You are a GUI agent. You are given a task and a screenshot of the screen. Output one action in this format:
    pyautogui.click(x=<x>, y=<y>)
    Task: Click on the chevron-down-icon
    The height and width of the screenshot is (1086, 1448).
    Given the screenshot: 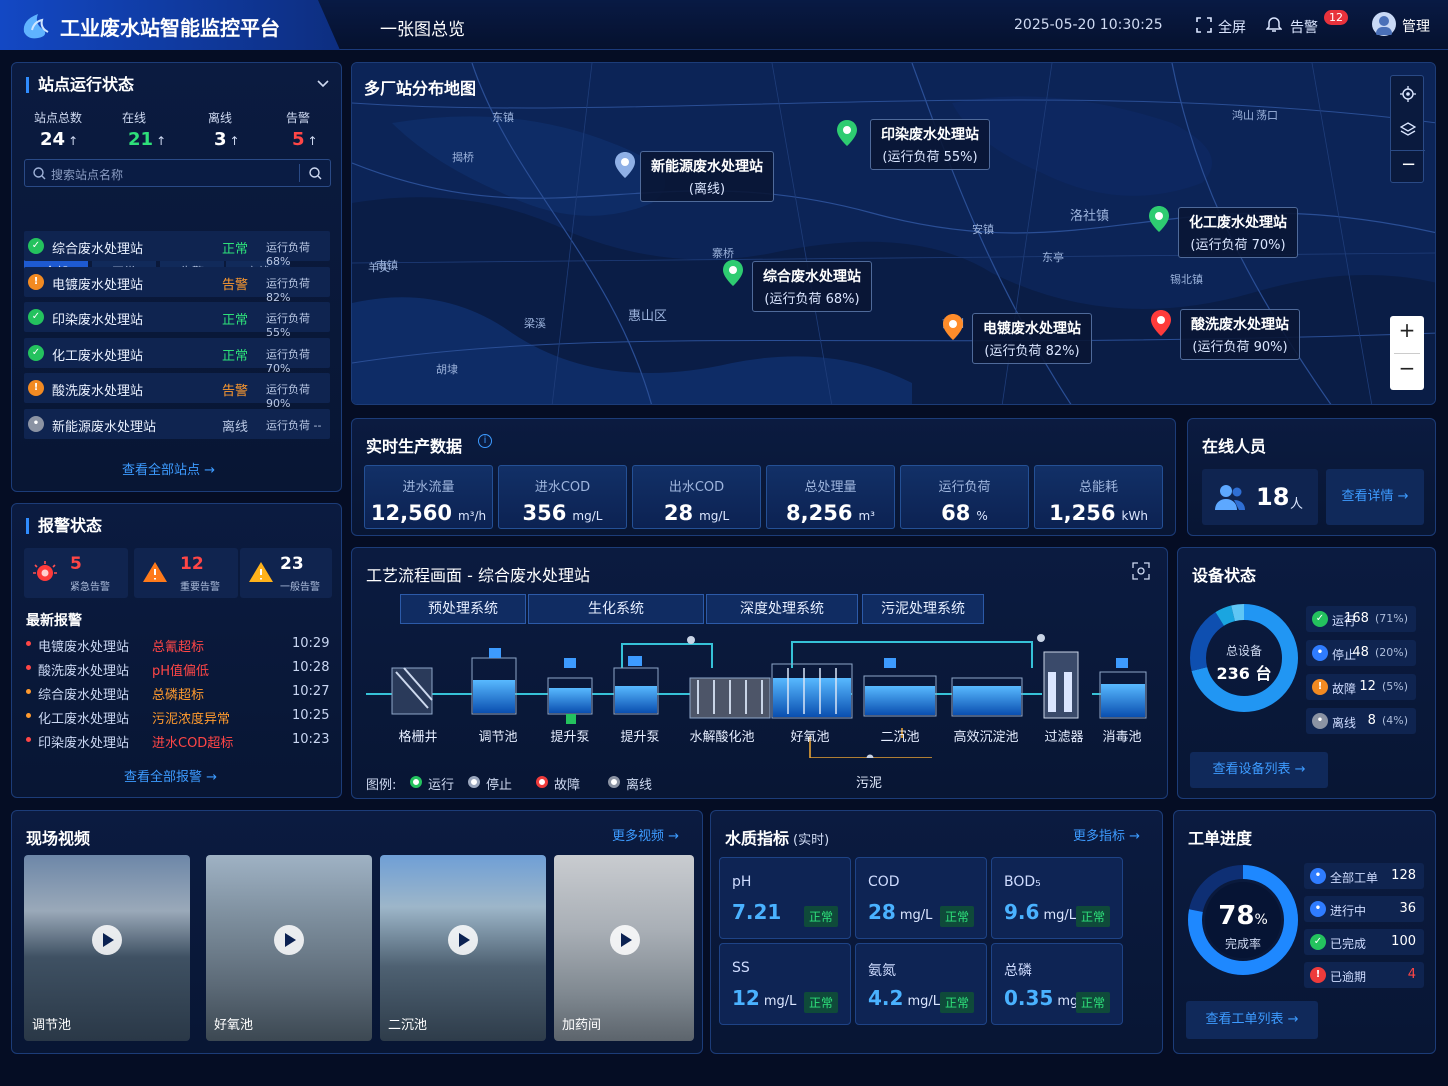 What is the action you would take?
    pyautogui.click(x=323, y=84)
    